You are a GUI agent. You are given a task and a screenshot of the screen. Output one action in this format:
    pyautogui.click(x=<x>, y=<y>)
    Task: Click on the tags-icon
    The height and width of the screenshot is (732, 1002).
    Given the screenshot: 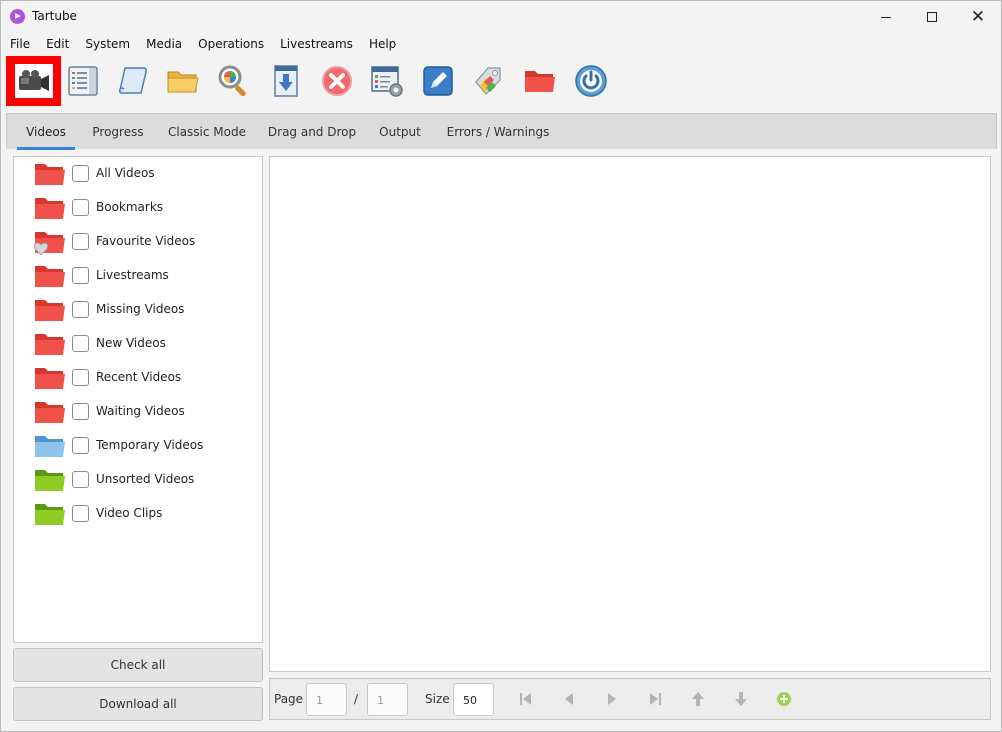 What is the action you would take?
    pyautogui.click(x=488, y=81)
    